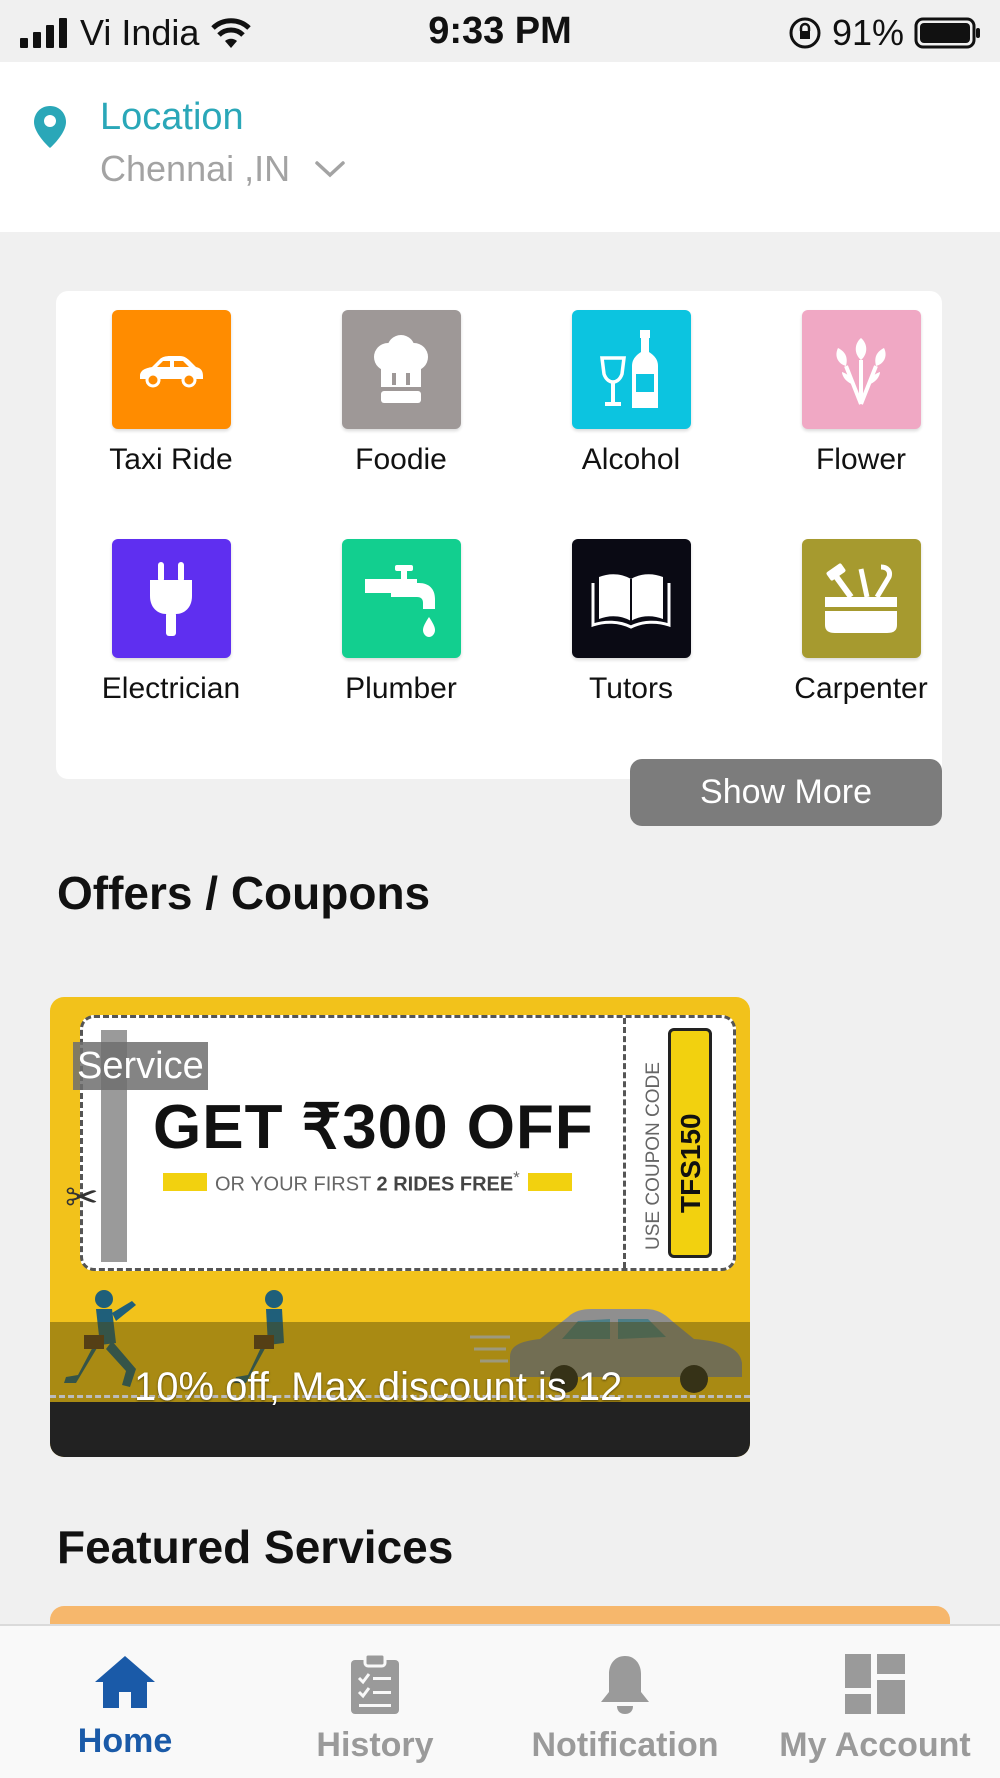 The width and height of the screenshot is (1000, 1778). What do you see at coordinates (50, 127) in the screenshot?
I see `location-pin-icon` at bounding box center [50, 127].